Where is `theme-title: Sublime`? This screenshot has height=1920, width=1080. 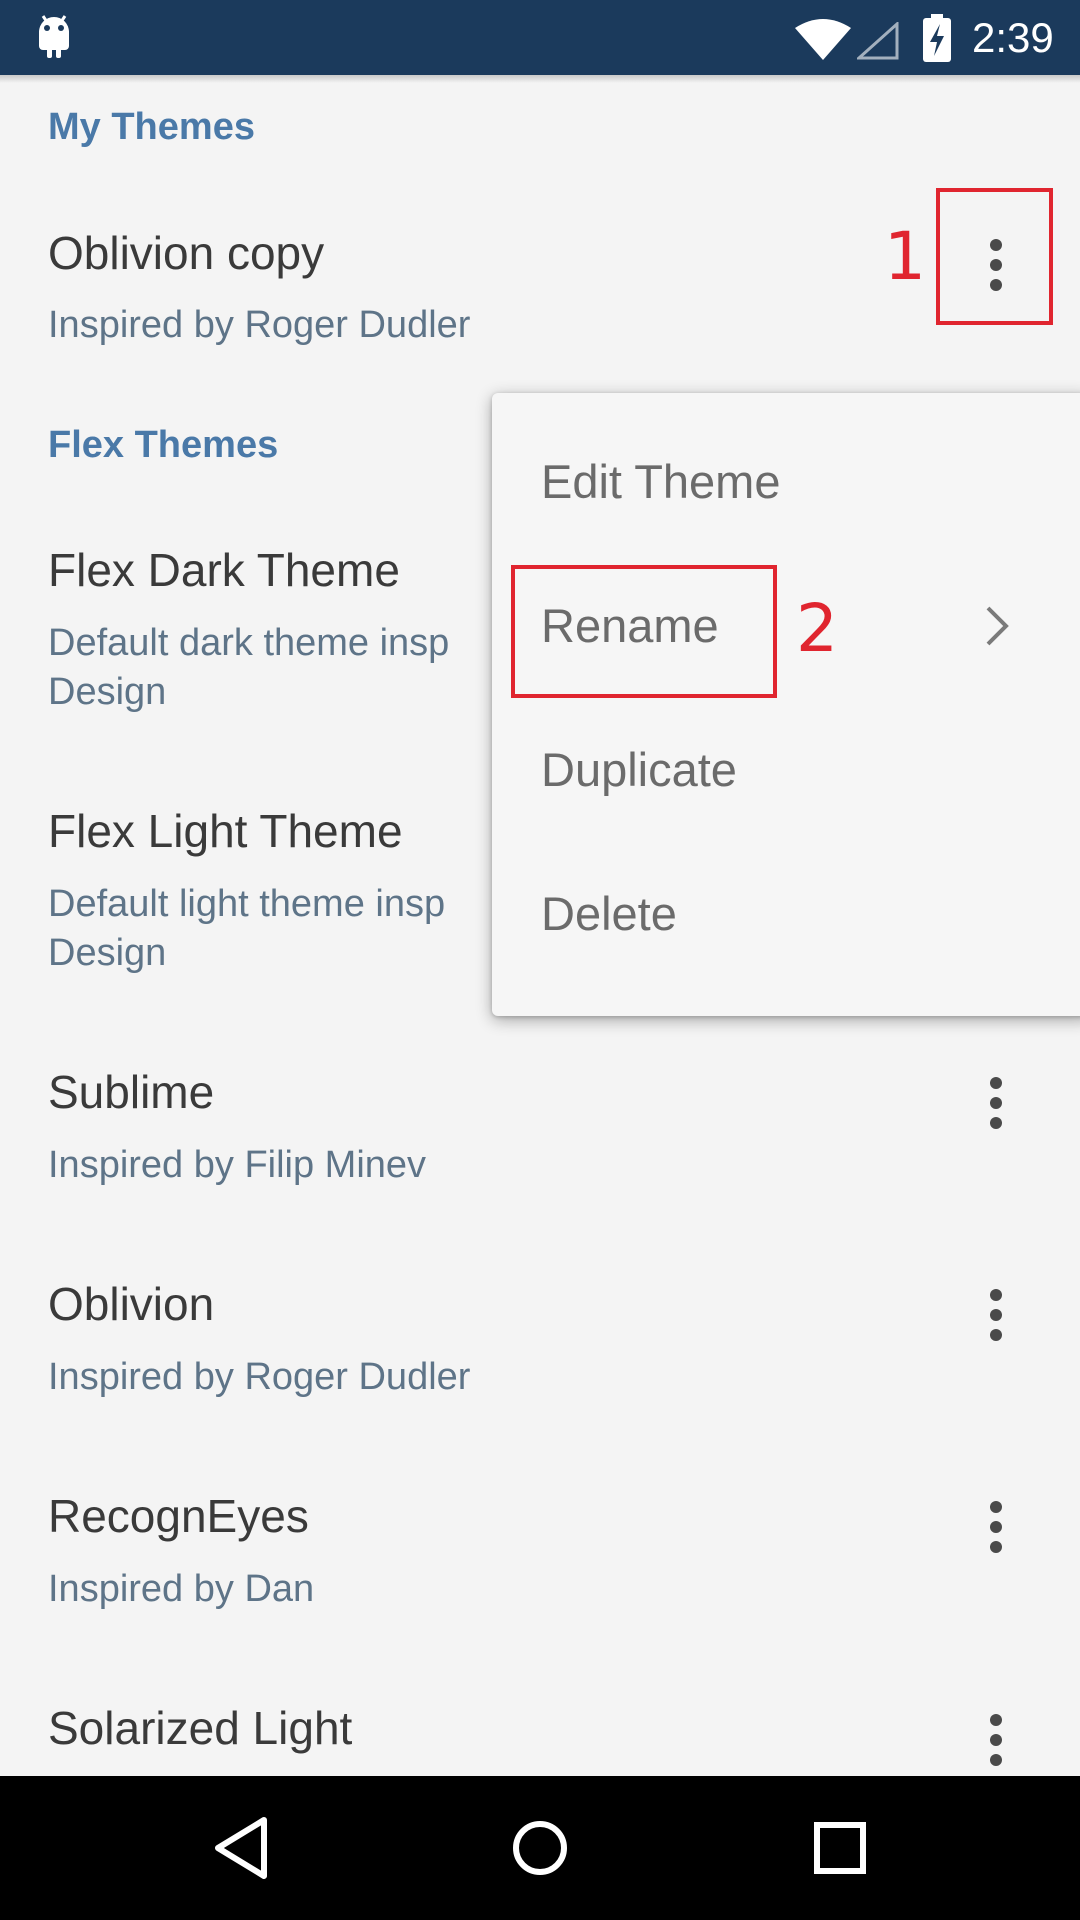
theme-title: Sublime is located at coordinates (131, 1092).